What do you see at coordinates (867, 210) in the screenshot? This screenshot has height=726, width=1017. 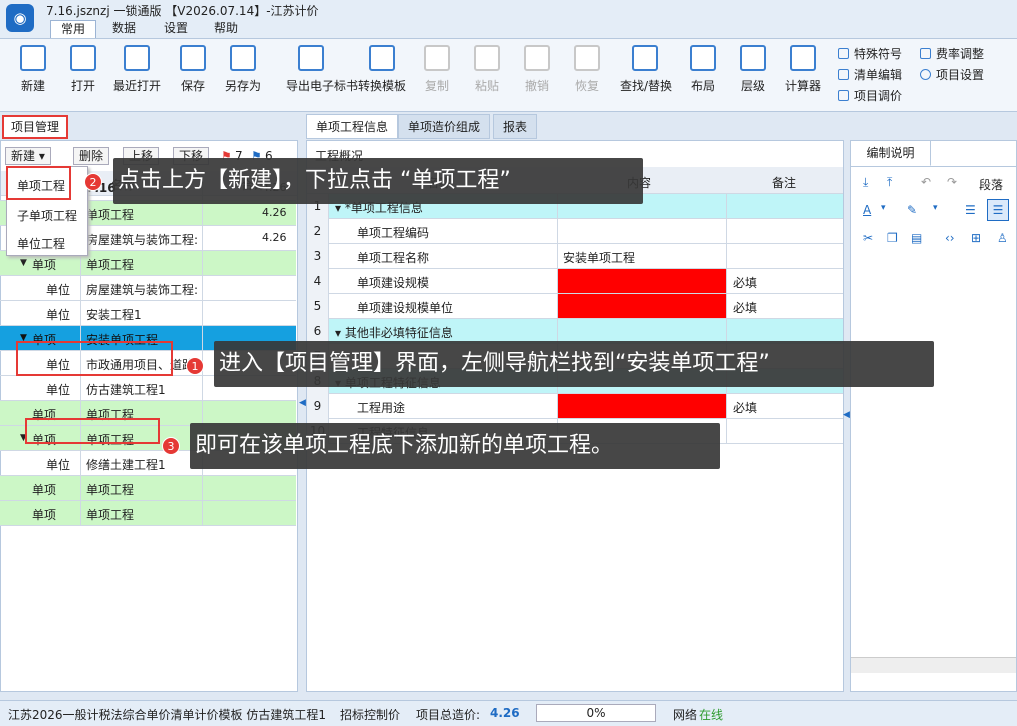 I see `font-color-icon: A` at bounding box center [867, 210].